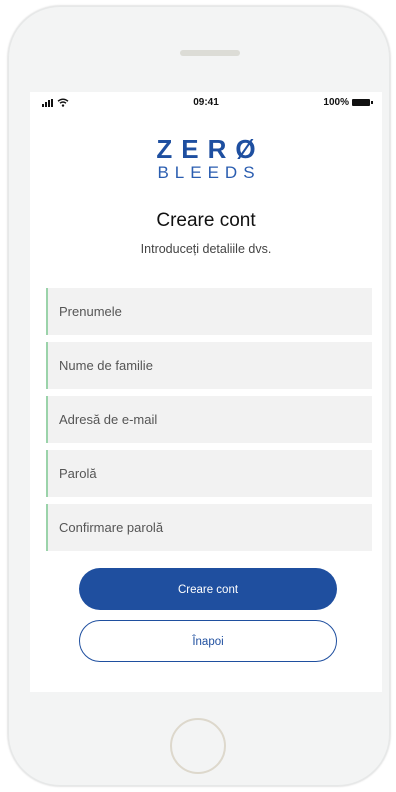 The width and height of the screenshot is (396, 792). What do you see at coordinates (210, 149) in the screenshot?
I see `logo-wordmark-top: ZERØ` at bounding box center [210, 149].